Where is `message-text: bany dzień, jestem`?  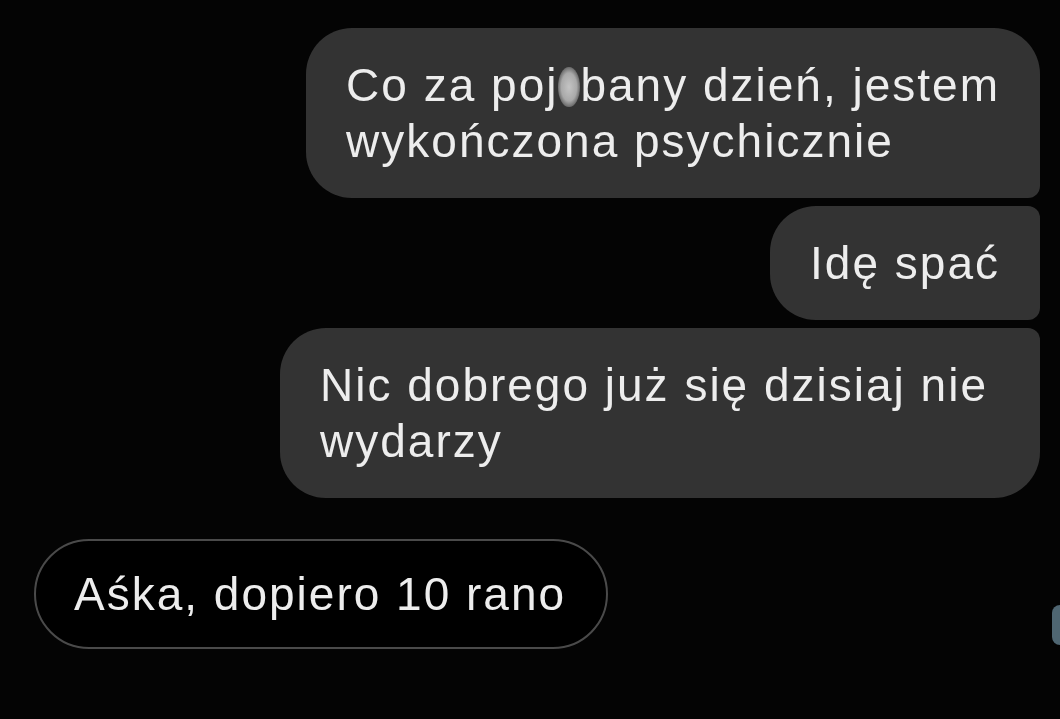
message-text: bany dzień, jestem is located at coordinates (790, 85).